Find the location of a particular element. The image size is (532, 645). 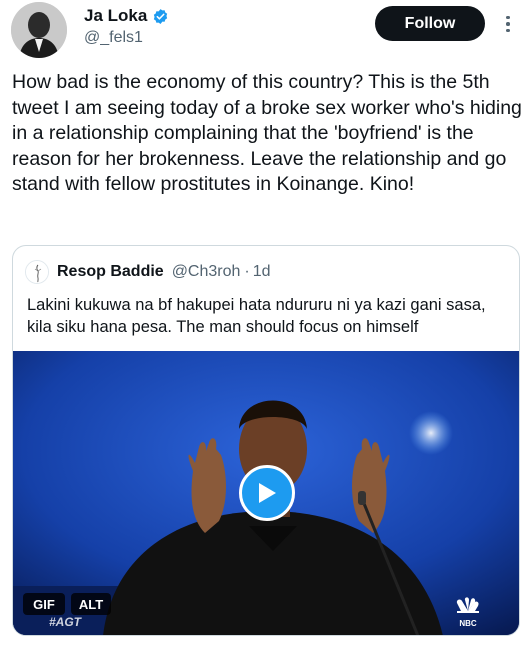

play-button is located at coordinates (267, 493).